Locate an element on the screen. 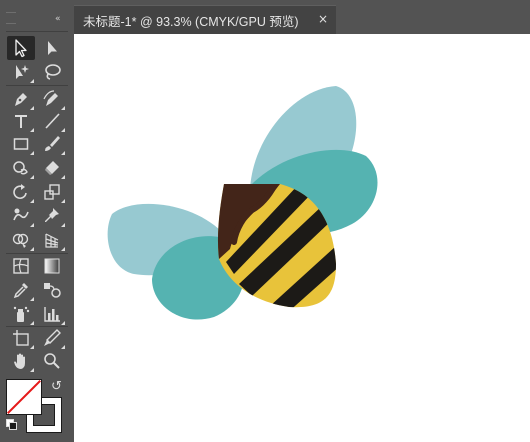 Image resolution: width=530 pixels, height=442 pixels. blend-tool is located at coordinates (52, 290).